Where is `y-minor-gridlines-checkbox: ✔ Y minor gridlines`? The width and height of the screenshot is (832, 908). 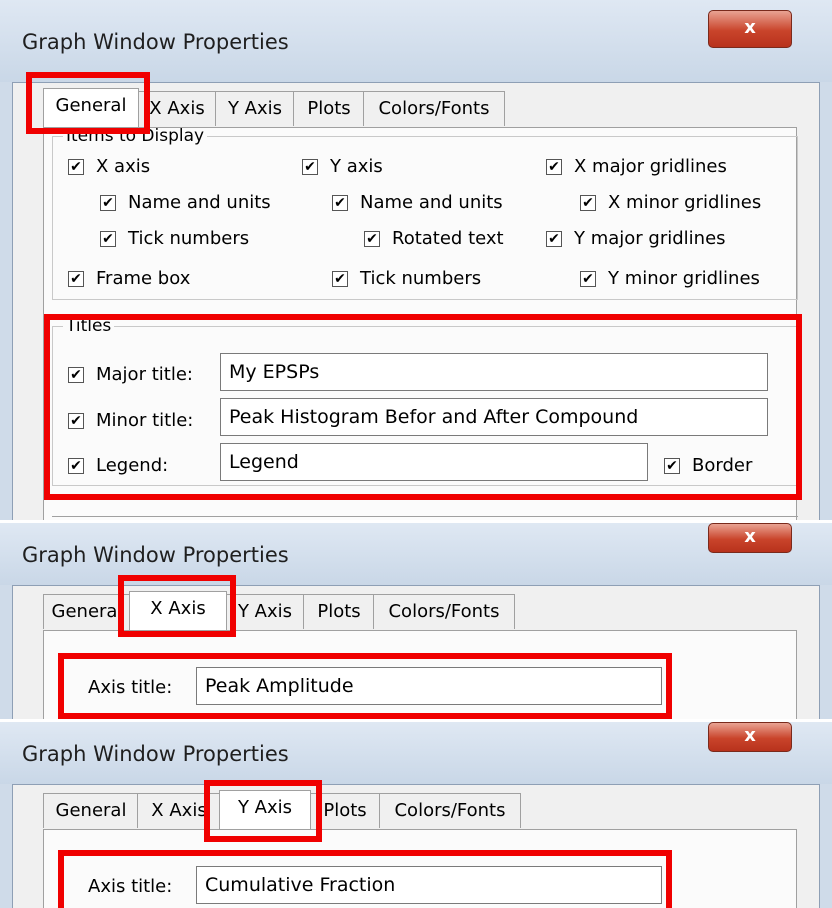
y-minor-gridlines-checkbox: ✔ Y minor gridlines is located at coordinates (670, 278).